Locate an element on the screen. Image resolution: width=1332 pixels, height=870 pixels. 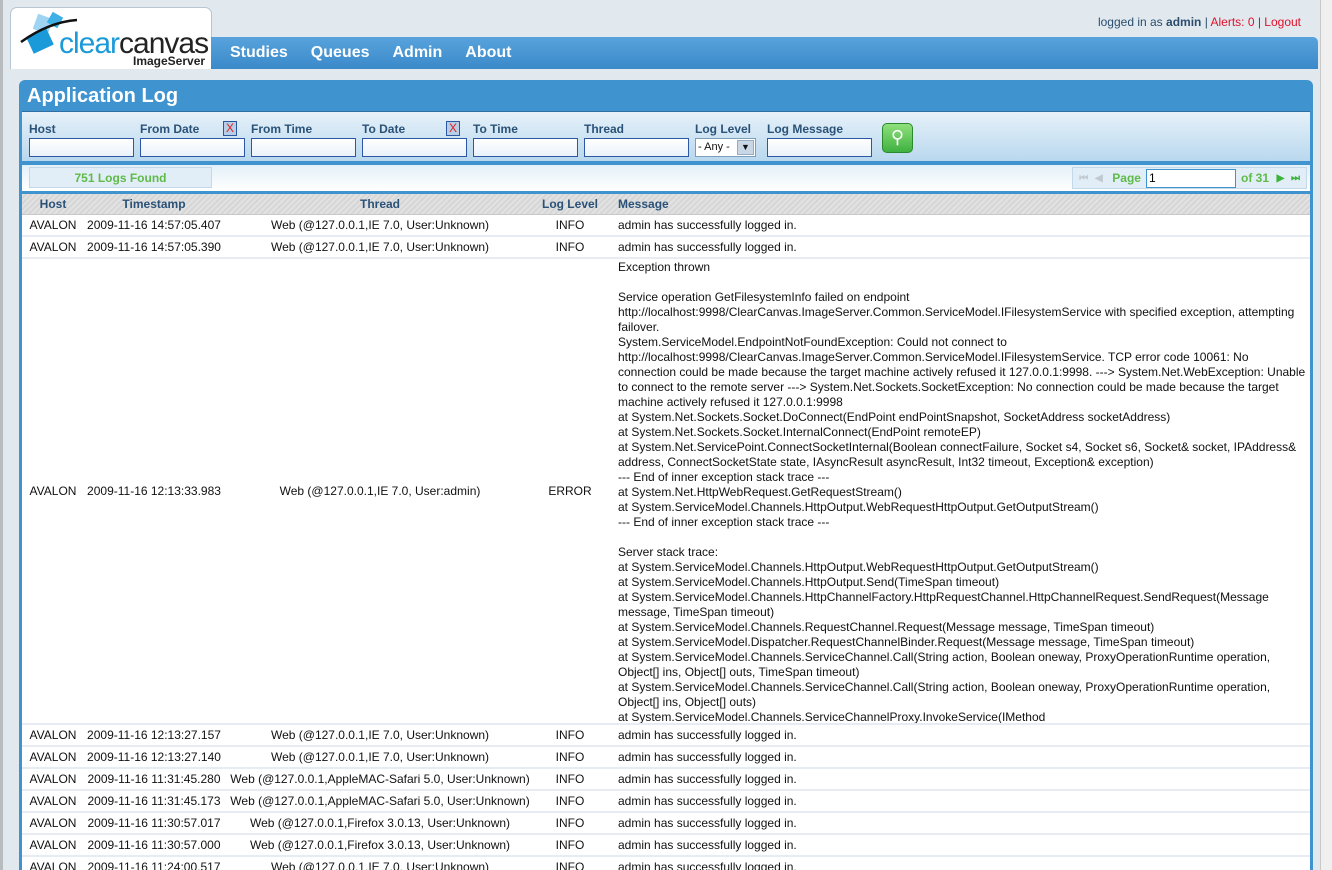
to-time-label: To Time is located at coordinates (495, 129).